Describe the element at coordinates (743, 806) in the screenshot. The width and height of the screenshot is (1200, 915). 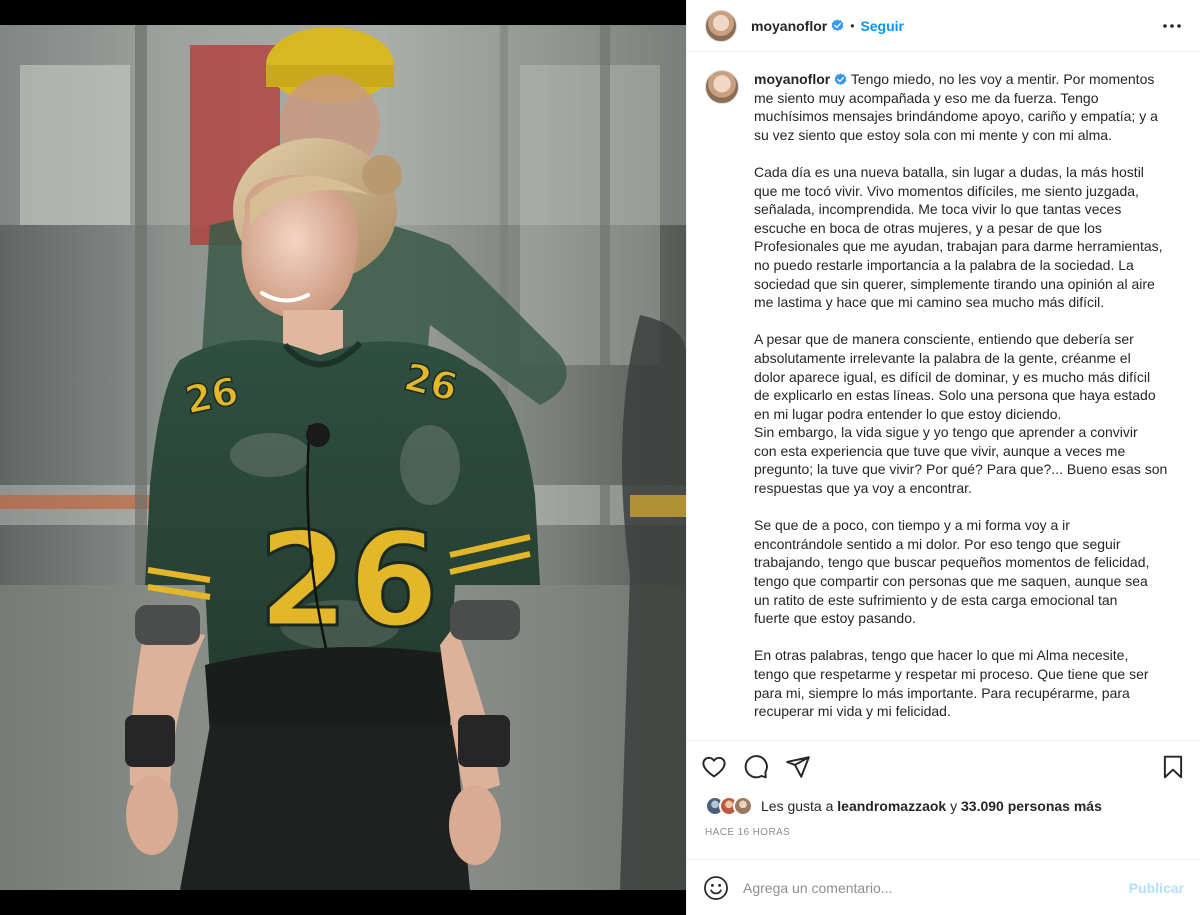
I see `liker-avatar` at that location.